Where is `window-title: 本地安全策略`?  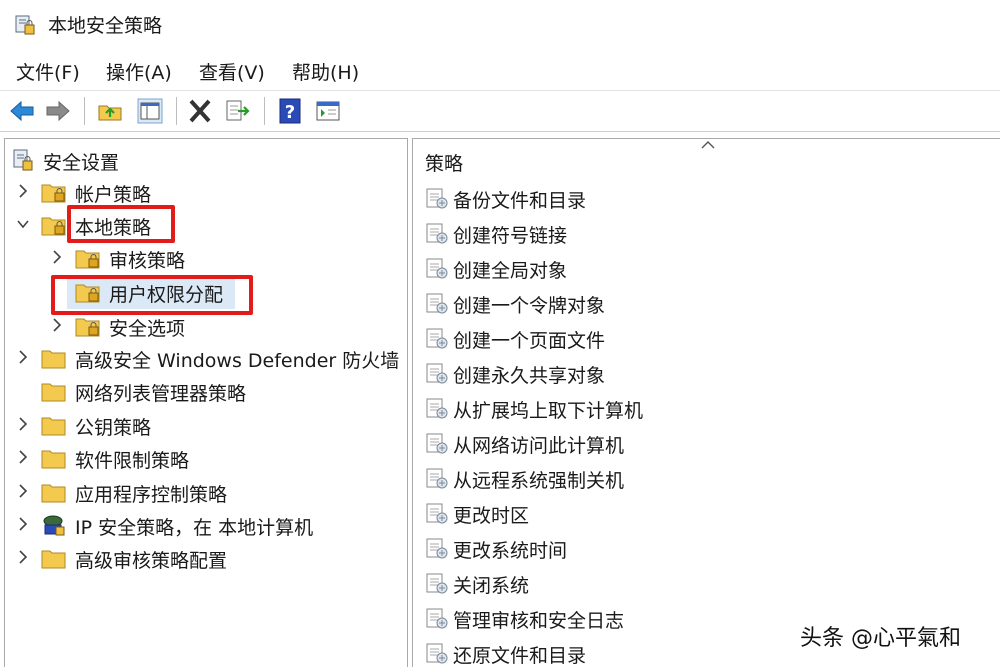
window-title: 本地安全策略 is located at coordinates (105, 26).